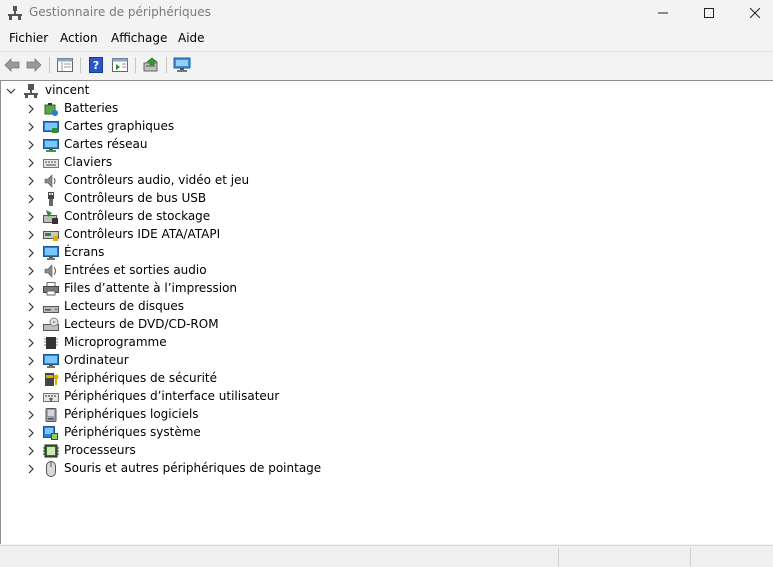 The image size is (773, 567). Describe the element at coordinates (387, 343) in the screenshot. I see `tree-item: Microprogramme` at that location.